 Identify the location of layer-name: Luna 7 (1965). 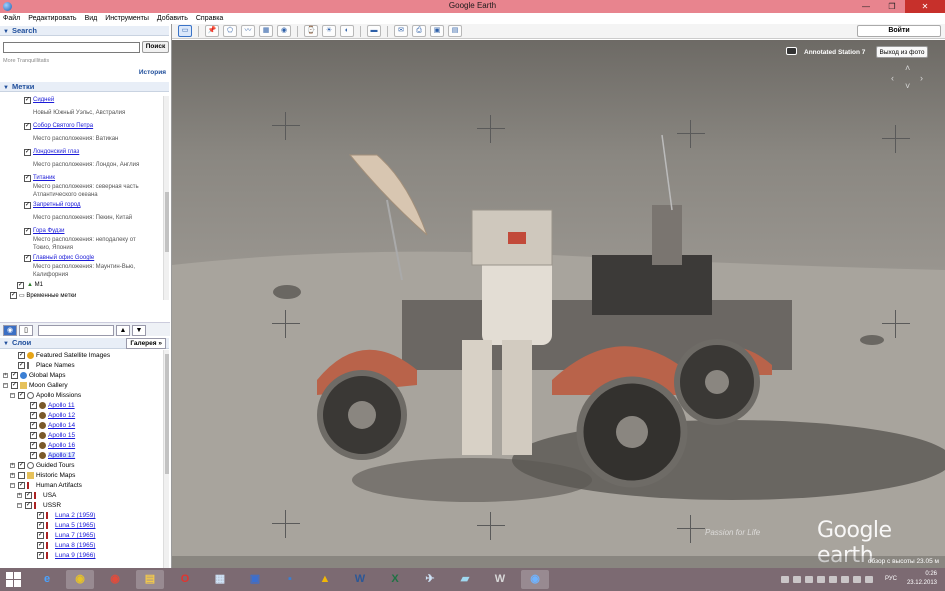
(75, 535).